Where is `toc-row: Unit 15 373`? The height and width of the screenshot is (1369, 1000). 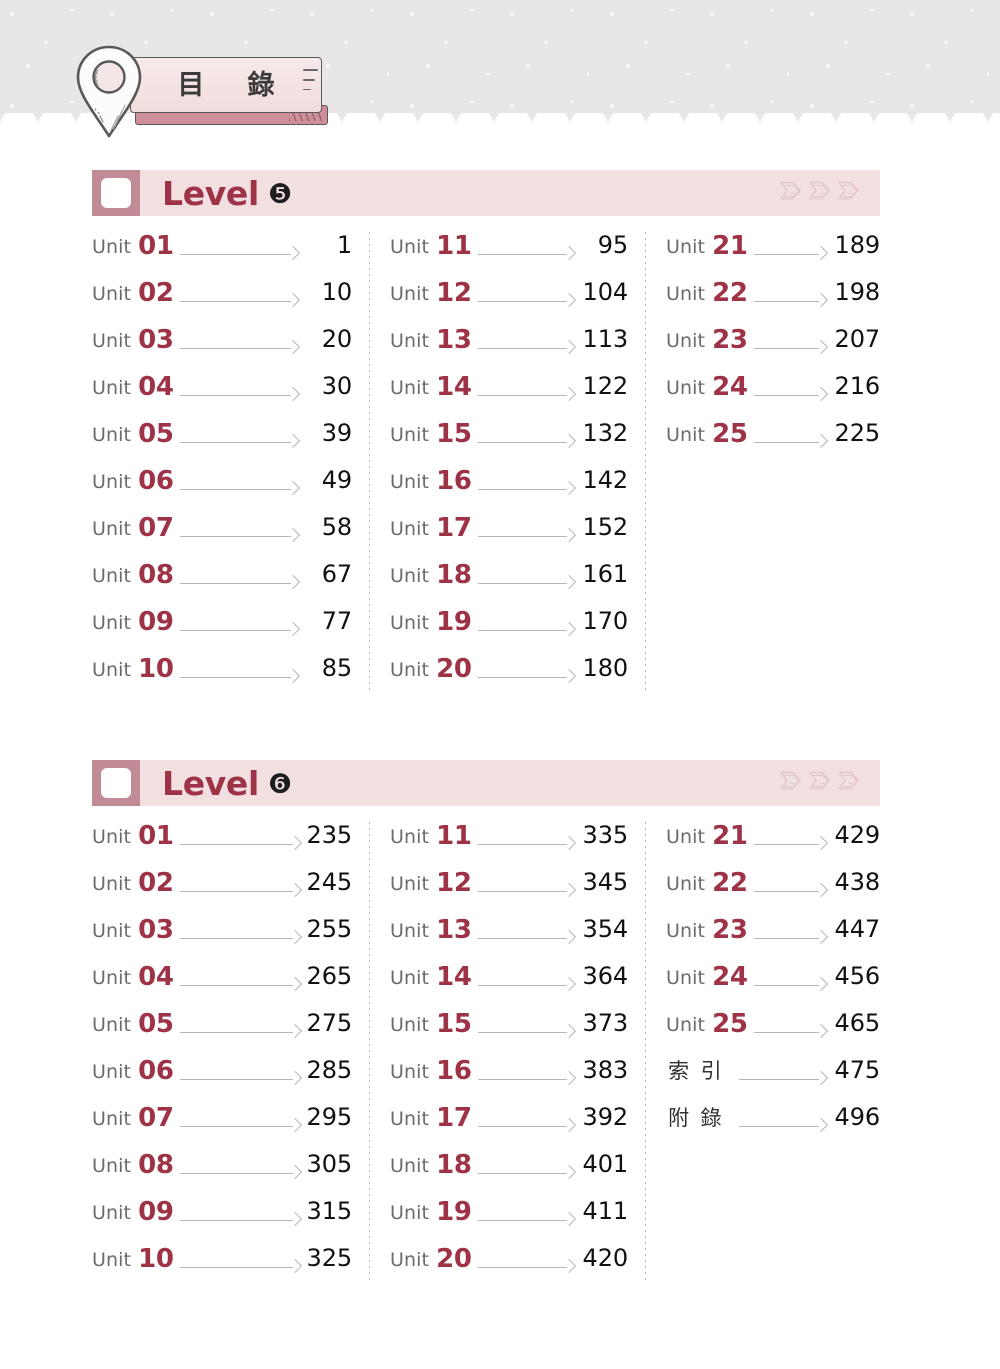 toc-row: Unit 15 373 is located at coordinates (509, 1031).